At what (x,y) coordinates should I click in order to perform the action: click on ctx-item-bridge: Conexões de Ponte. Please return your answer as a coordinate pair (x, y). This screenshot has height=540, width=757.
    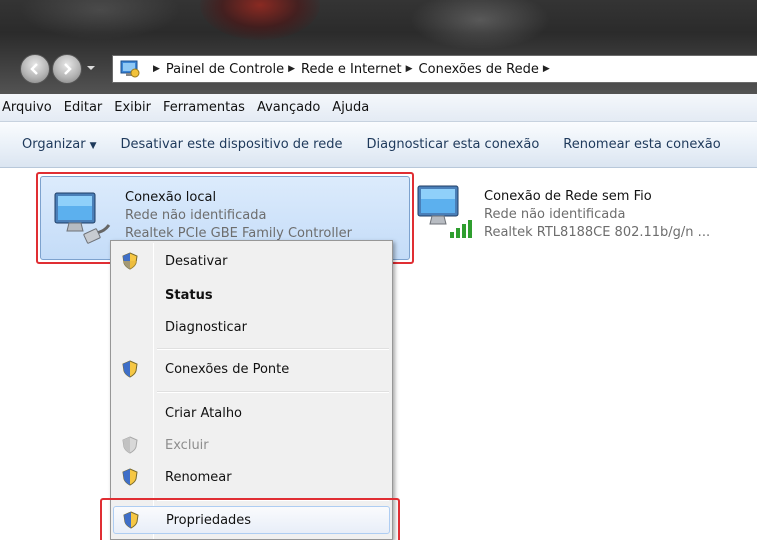
    Looking at the image, I should click on (251, 369).